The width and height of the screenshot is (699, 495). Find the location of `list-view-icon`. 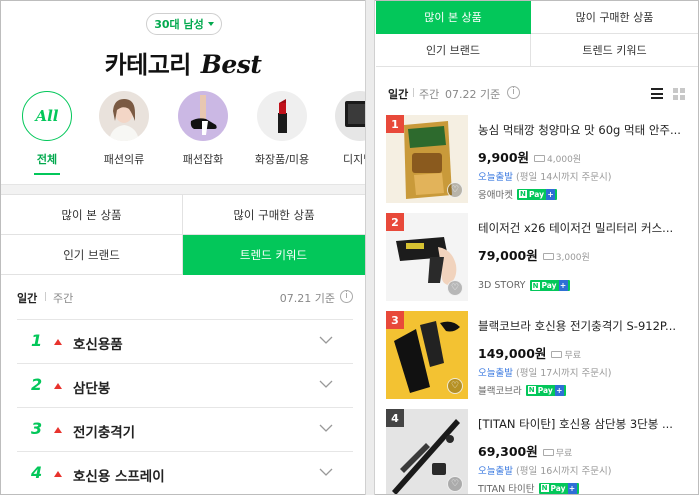

list-view-icon is located at coordinates (657, 93).